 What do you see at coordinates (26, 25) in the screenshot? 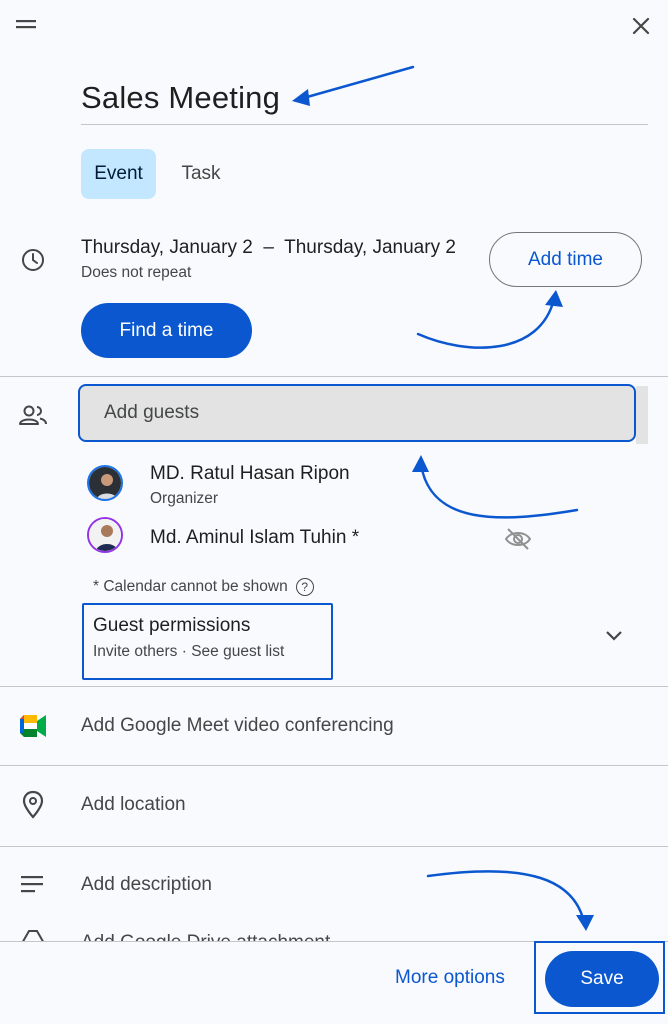
I see `drag-handle-icon` at bounding box center [26, 25].